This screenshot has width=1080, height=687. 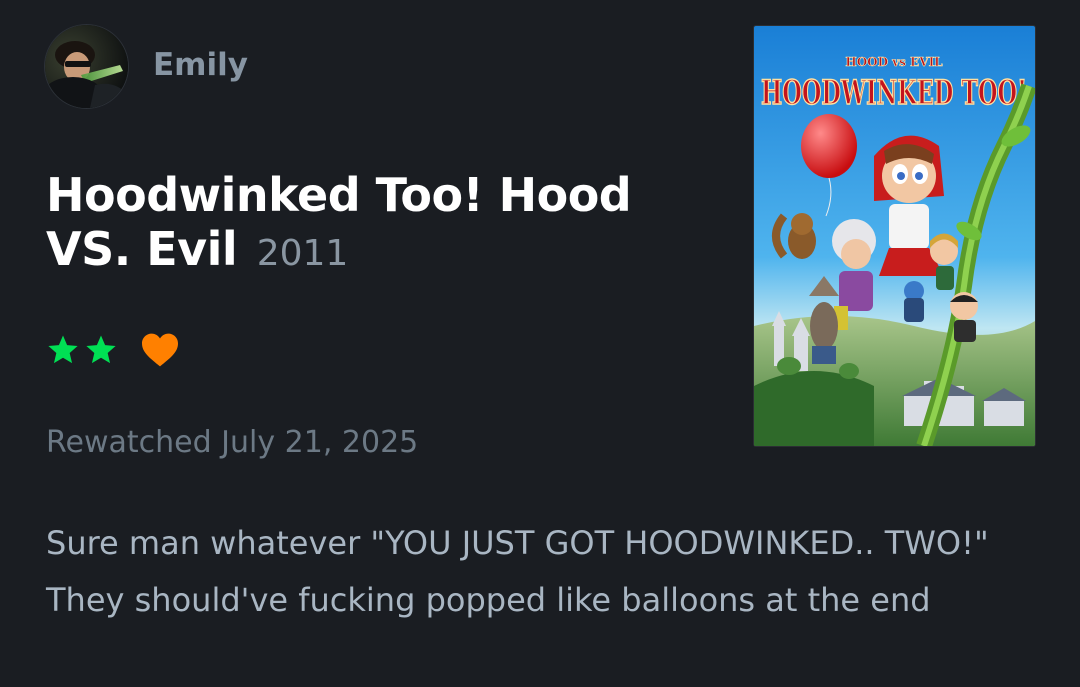 What do you see at coordinates (366, 224) in the screenshot?
I see `film-heading: Hoodwinked Too! Hood VS. Evil 2011` at bounding box center [366, 224].